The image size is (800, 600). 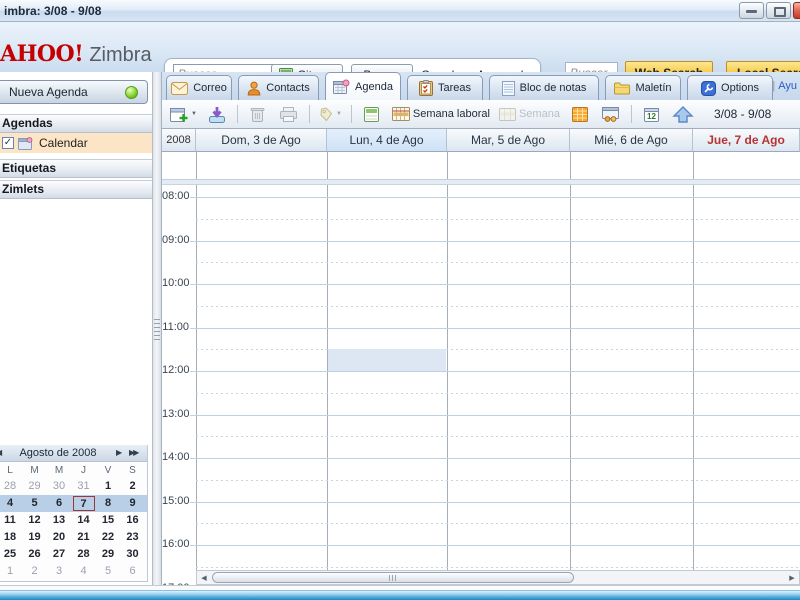 What do you see at coordinates (83, 503) in the screenshot?
I see `minical-today-cell: 7` at bounding box center [83, 503].